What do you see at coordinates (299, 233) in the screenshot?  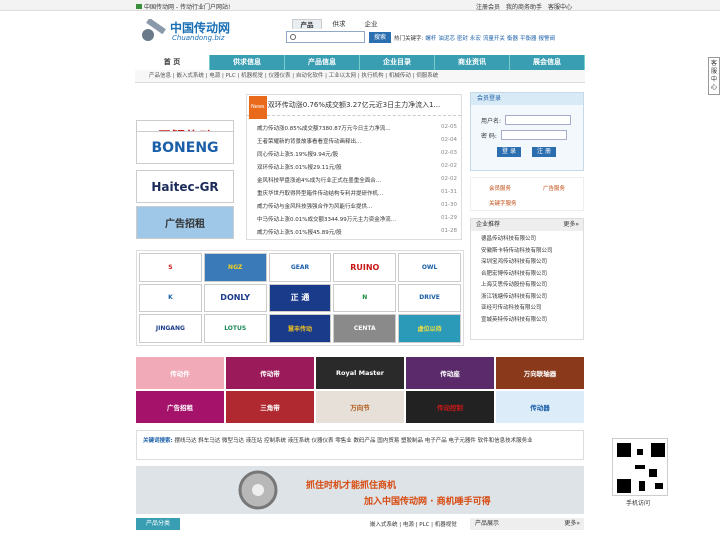 I see `news-title: 威力传动上涨5.01%报45.89元/股` at bounding box center [299, 233].